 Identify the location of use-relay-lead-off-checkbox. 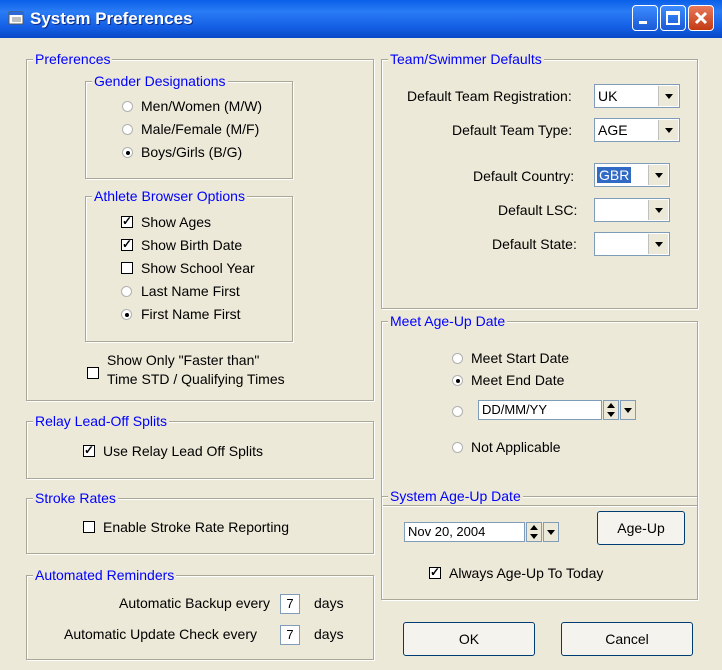
(89, 450).